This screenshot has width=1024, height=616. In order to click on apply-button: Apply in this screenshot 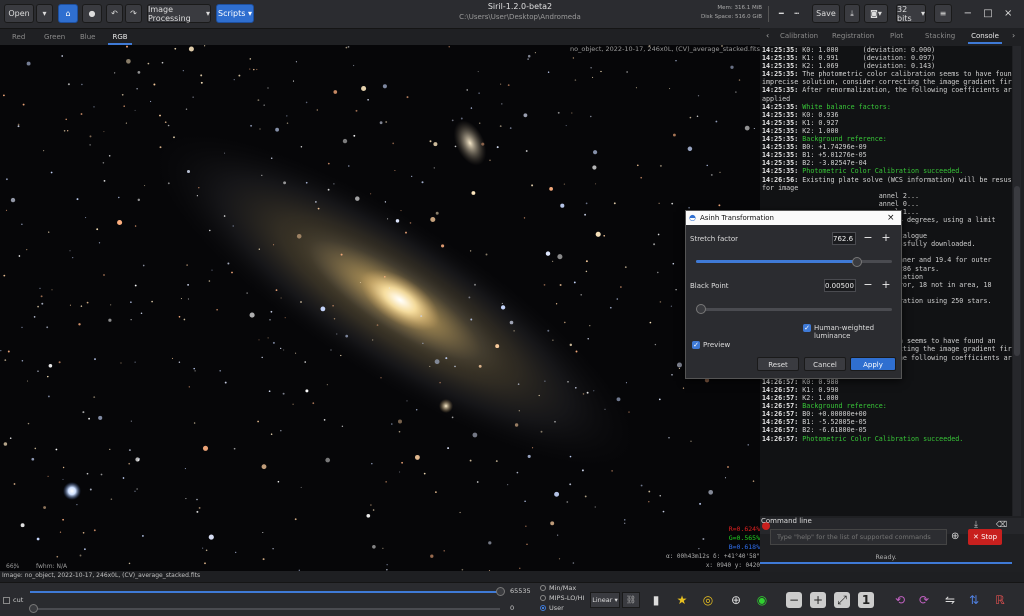, I will do `click(873, 364)`.